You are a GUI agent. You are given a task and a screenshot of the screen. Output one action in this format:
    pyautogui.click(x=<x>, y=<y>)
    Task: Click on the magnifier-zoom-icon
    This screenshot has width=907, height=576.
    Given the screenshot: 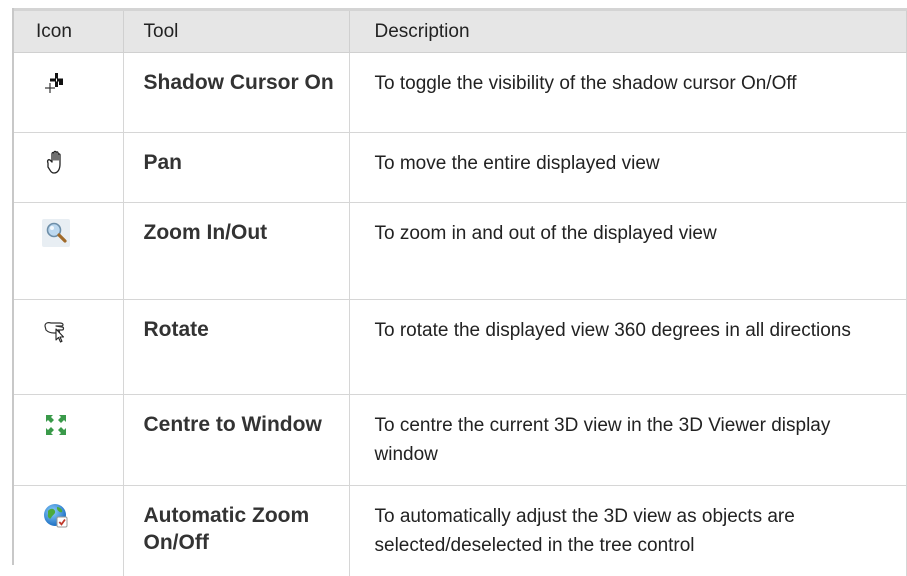 What is the action you would take?
    pyautogui.click(x=56, y=233)
    